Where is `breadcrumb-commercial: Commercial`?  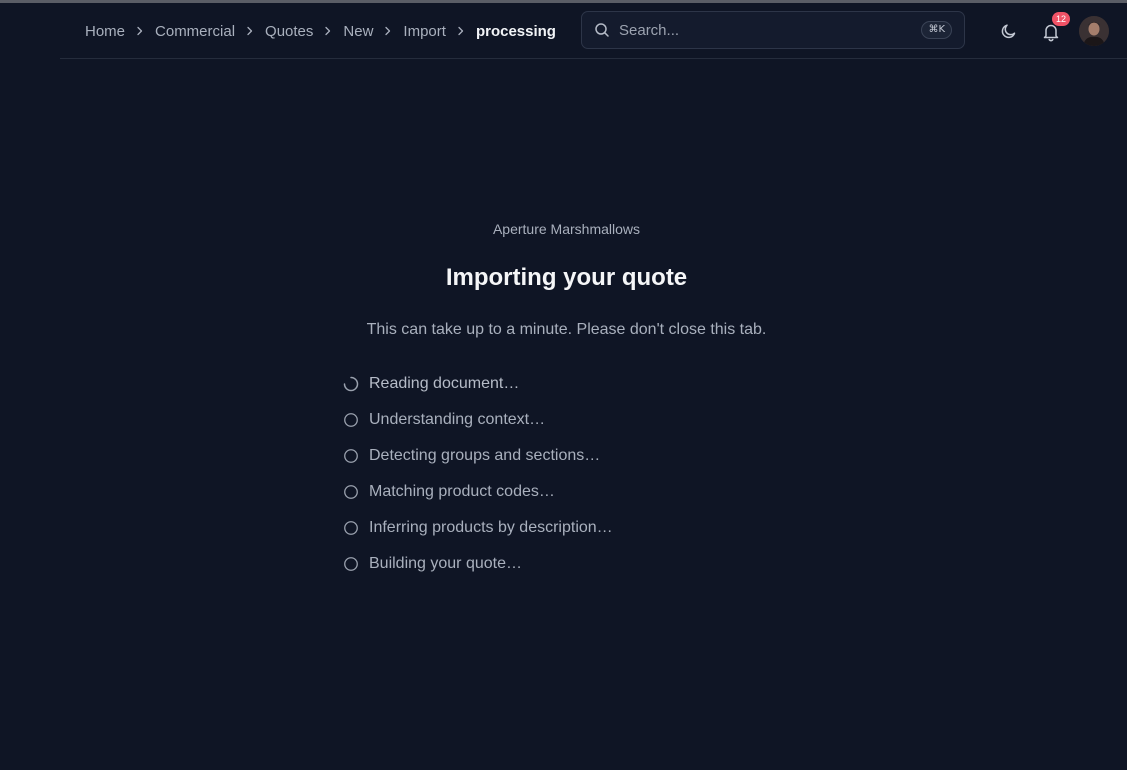
breadcrumb-commercial: Commercial is located at coordinates (195, 31).